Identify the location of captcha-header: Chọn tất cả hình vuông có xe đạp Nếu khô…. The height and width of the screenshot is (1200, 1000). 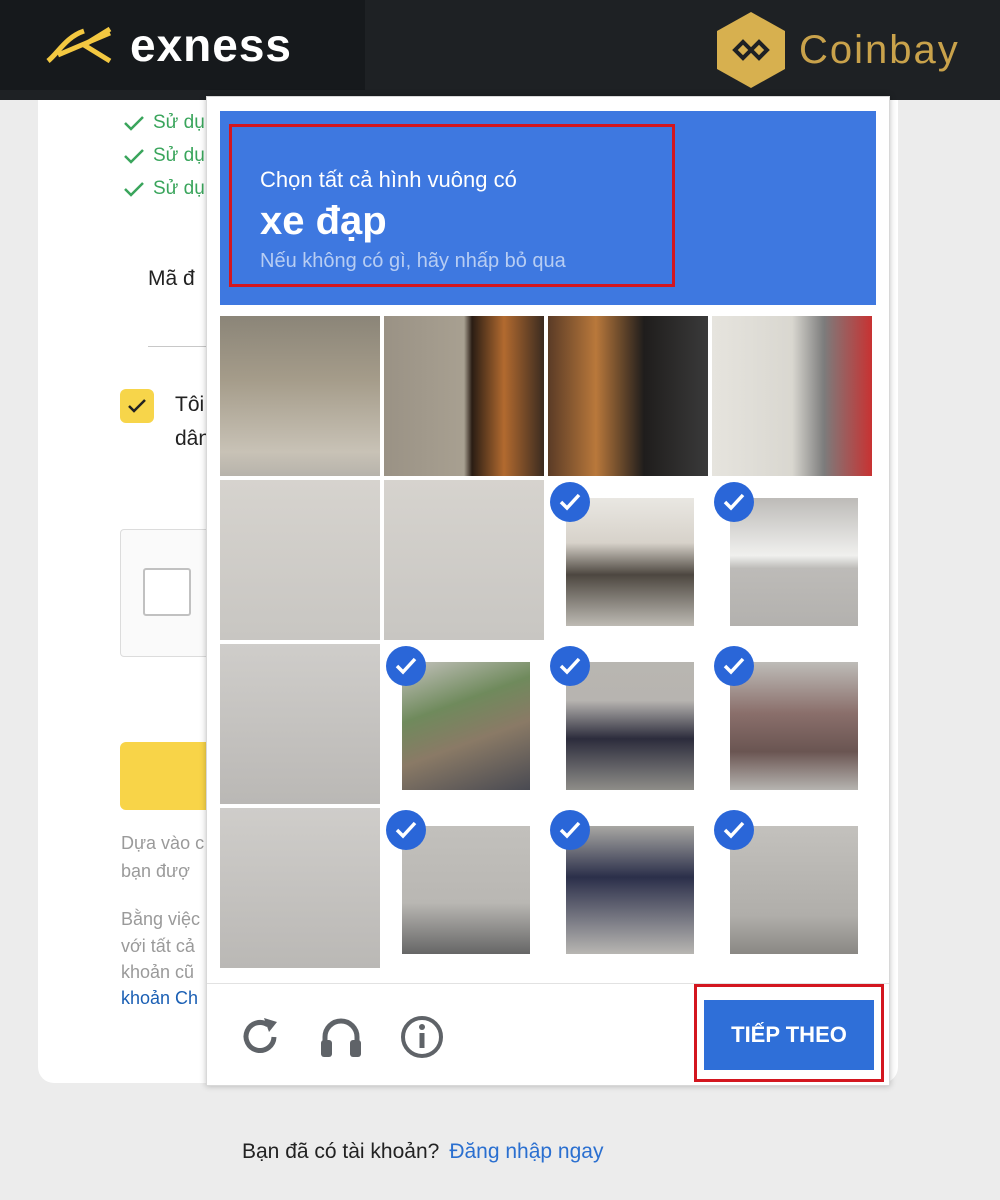
(548, 208).